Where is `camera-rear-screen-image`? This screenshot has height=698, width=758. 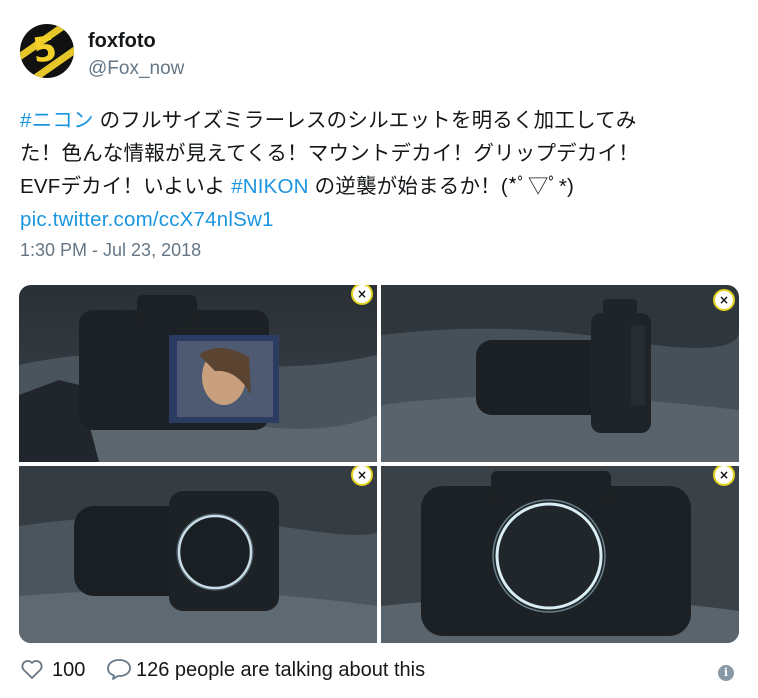
camera-rear-screen-image is located at coordinates (198, 373).